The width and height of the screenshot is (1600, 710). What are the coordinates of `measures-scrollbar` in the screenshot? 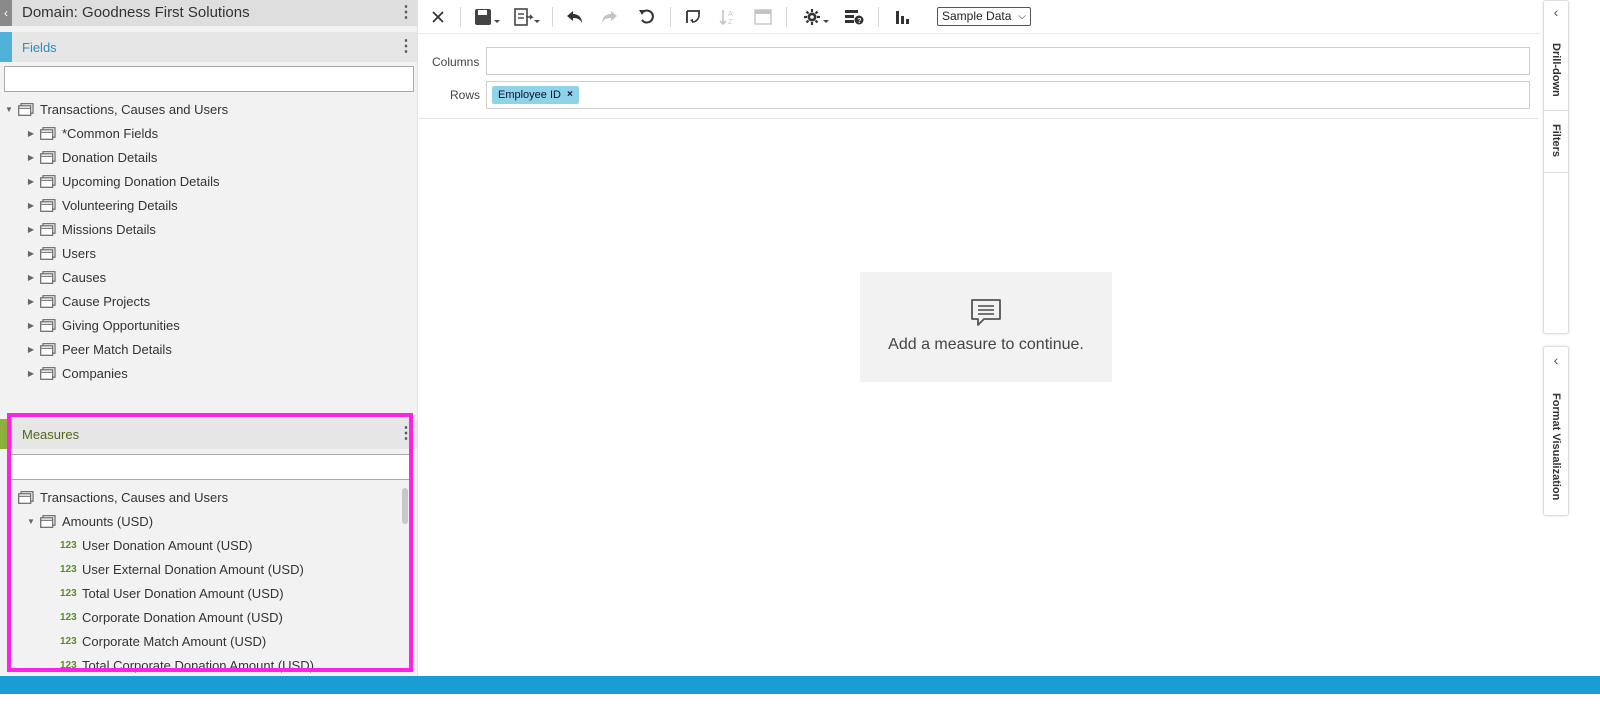 It's located at (405, 506).